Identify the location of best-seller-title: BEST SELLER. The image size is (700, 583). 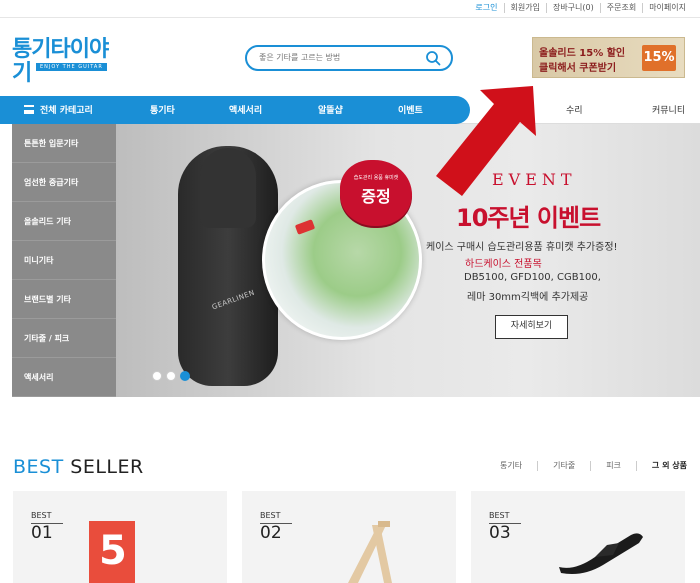
(78, 467).